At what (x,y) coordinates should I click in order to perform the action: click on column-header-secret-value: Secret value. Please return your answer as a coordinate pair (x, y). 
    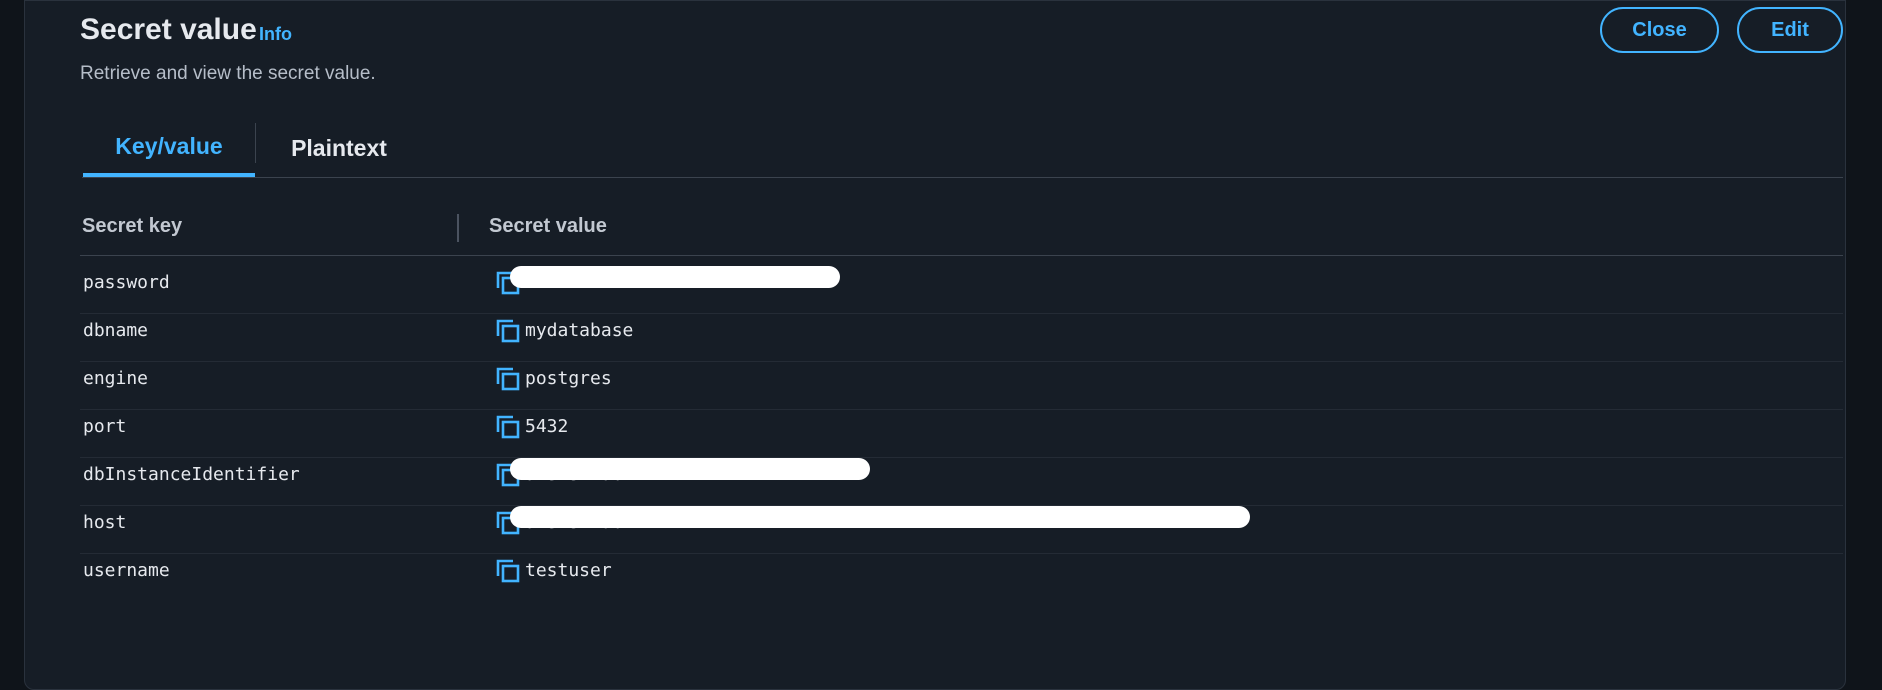
    Looking at the image, I should click on (548, 226).